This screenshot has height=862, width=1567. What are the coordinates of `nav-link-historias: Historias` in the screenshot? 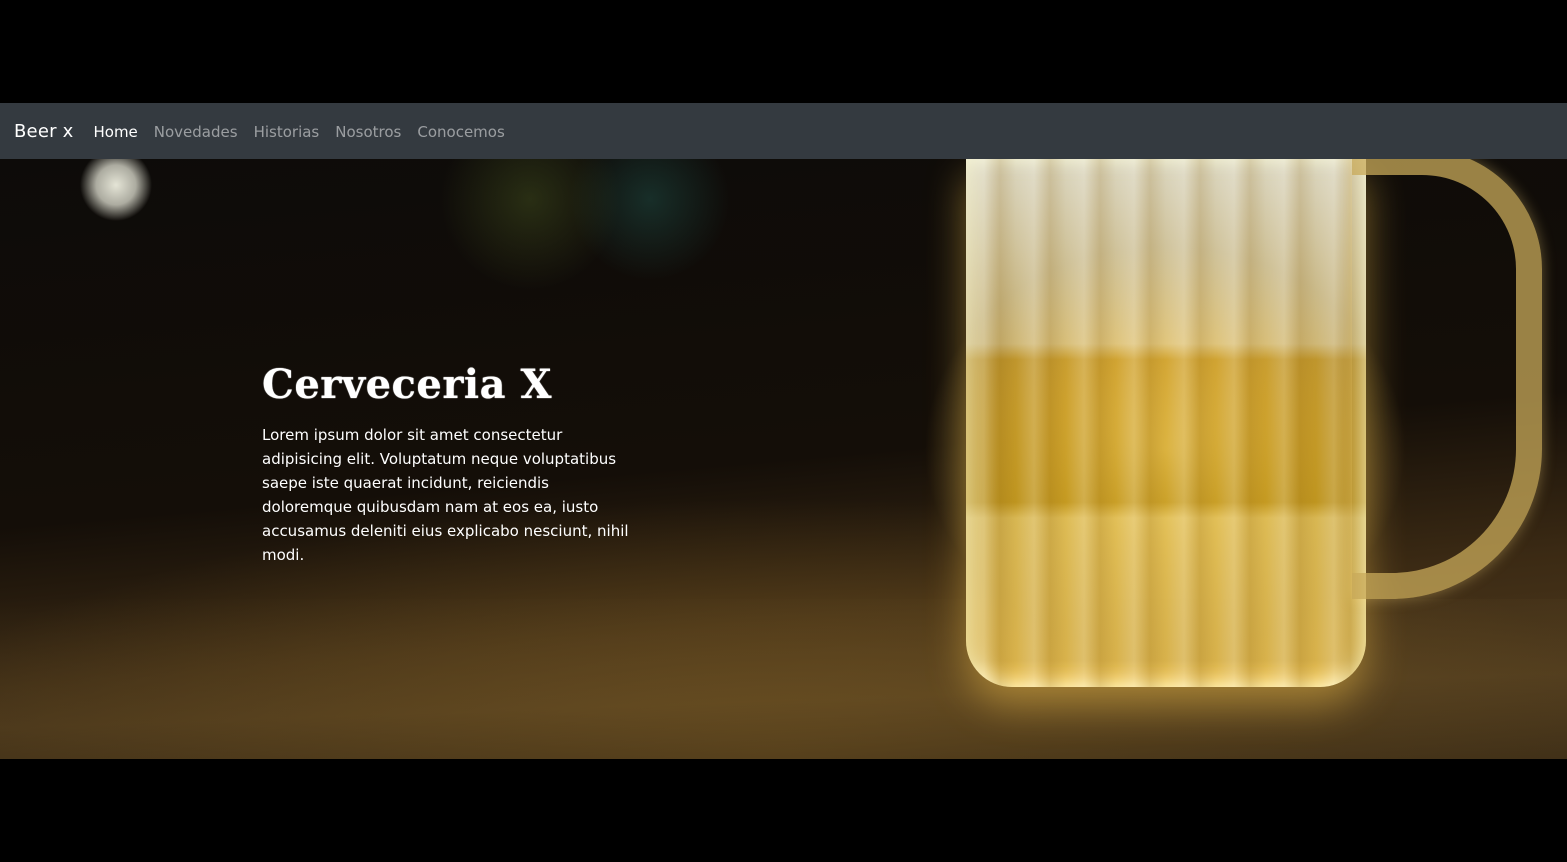 It's located at (287, 132).